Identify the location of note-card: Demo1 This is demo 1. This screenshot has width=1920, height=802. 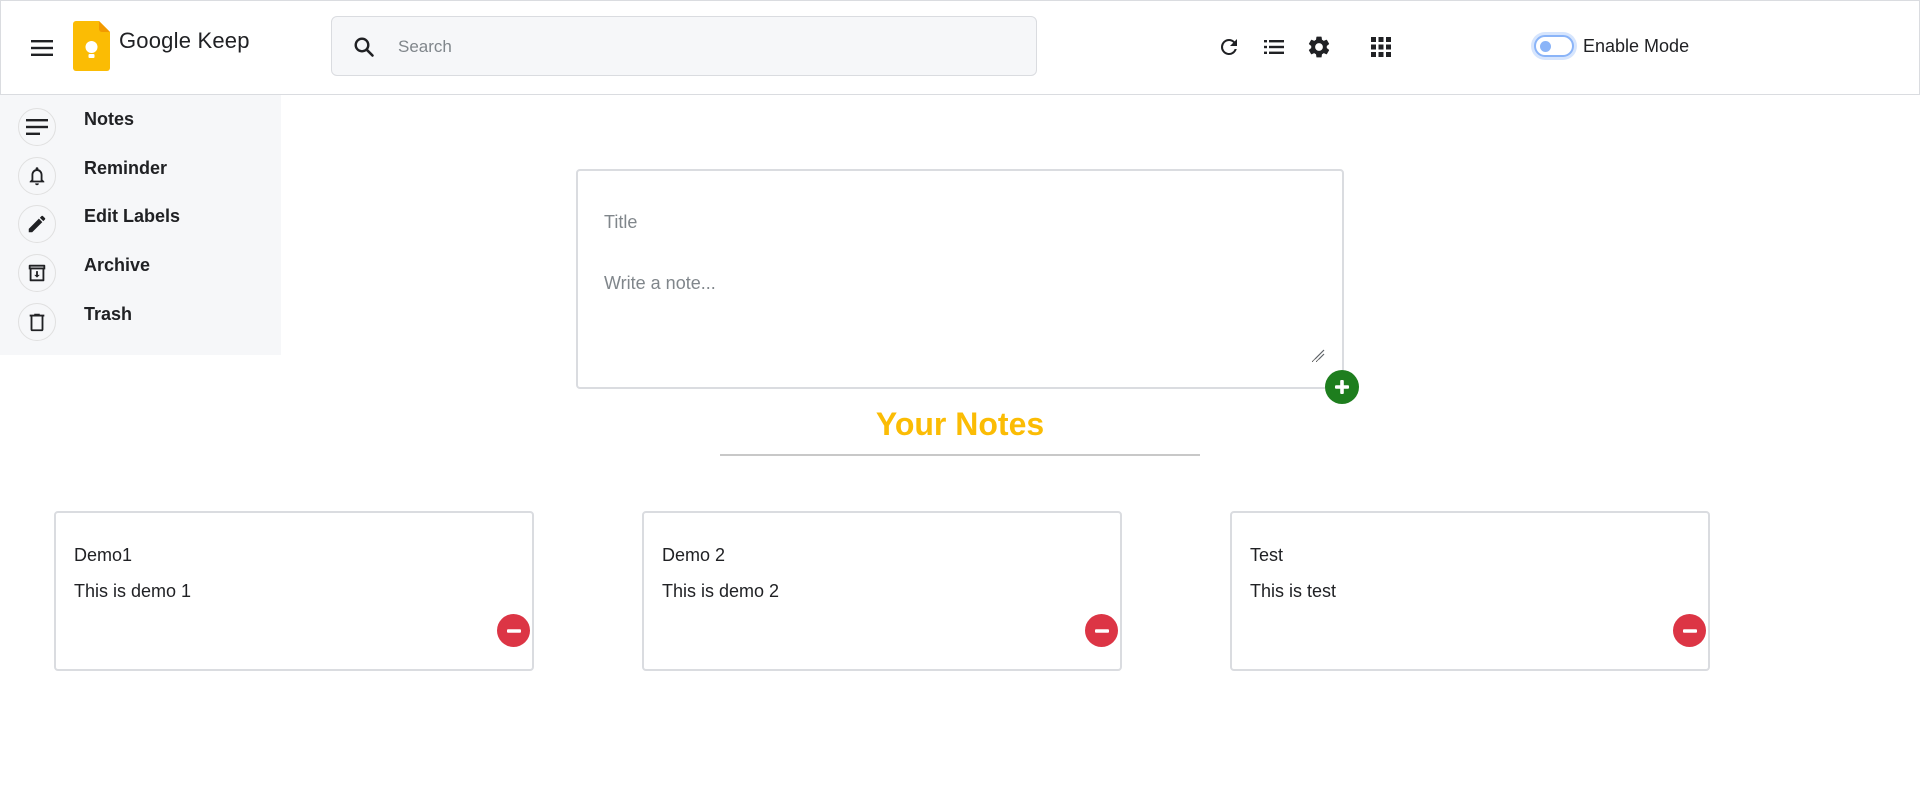
(294, 591).